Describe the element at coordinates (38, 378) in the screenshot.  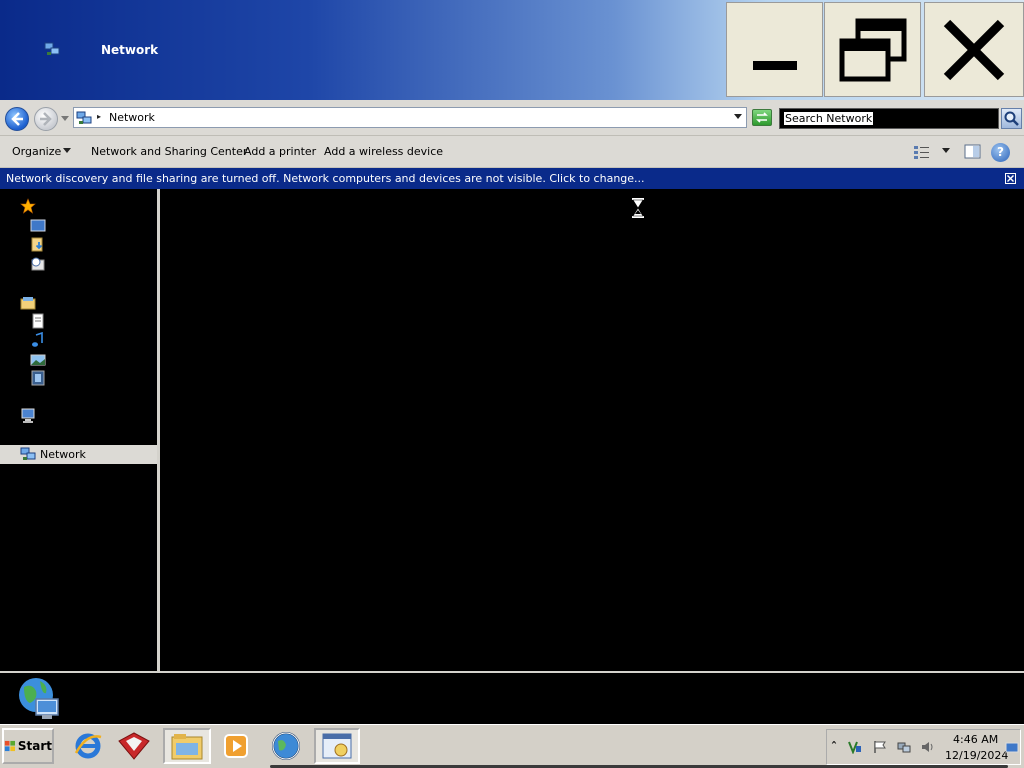
I see `videos-icon` at that location.